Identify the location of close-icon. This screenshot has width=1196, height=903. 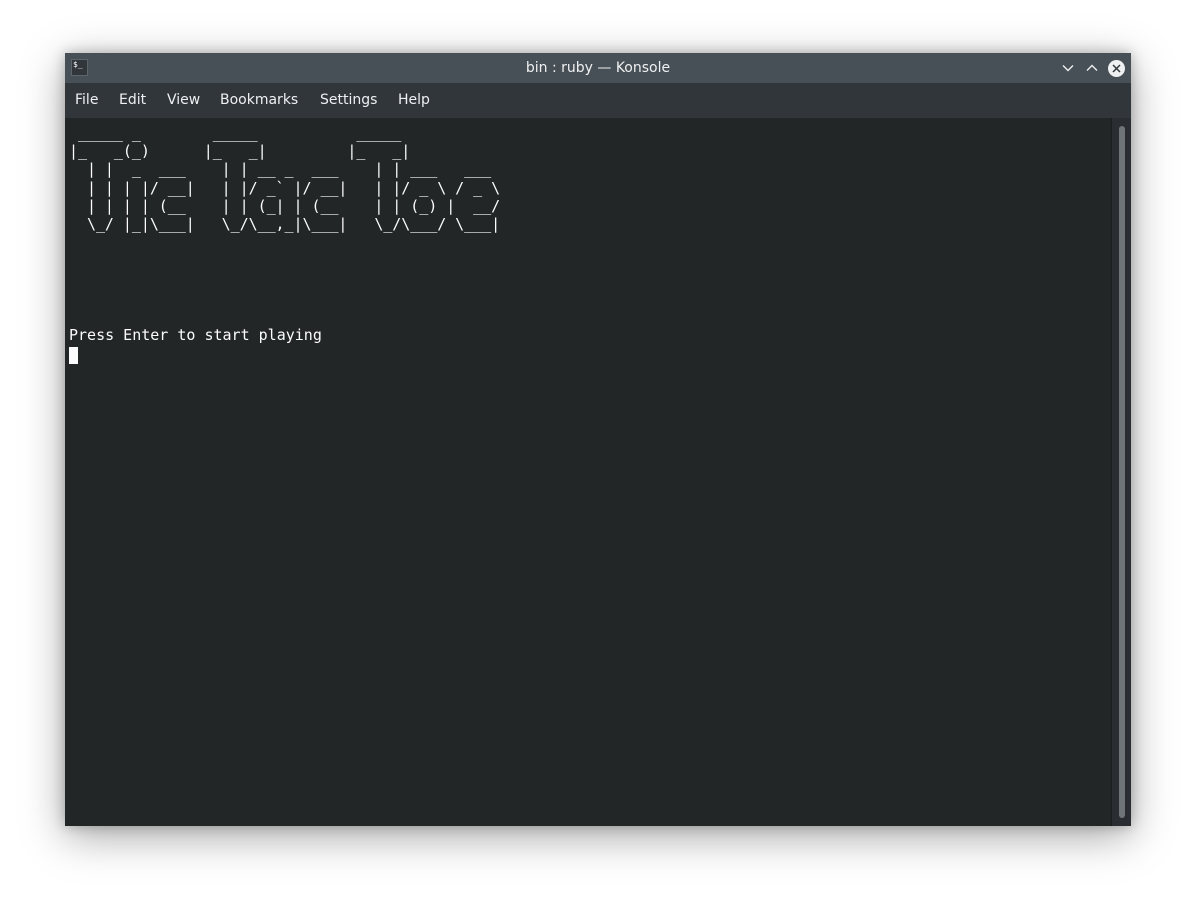
(1116, 68).